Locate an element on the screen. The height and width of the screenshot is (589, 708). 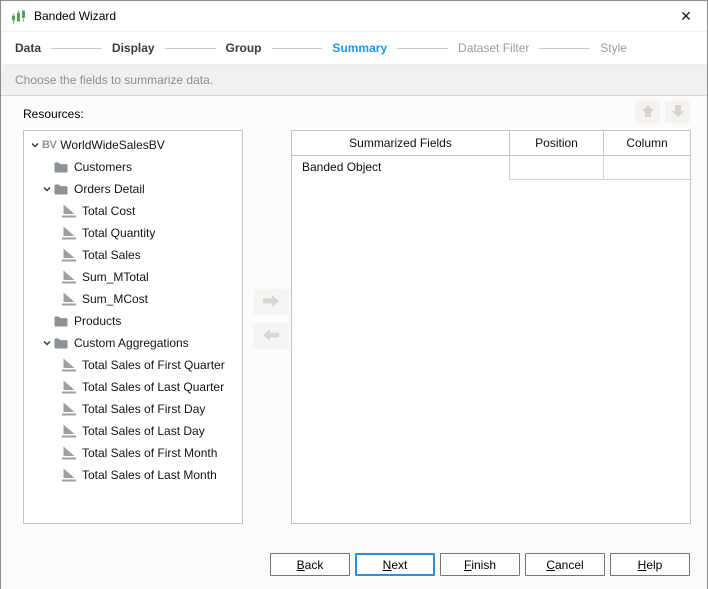
tree-item-label: WorldWideSalesBV is located at coordinates (112, 145).